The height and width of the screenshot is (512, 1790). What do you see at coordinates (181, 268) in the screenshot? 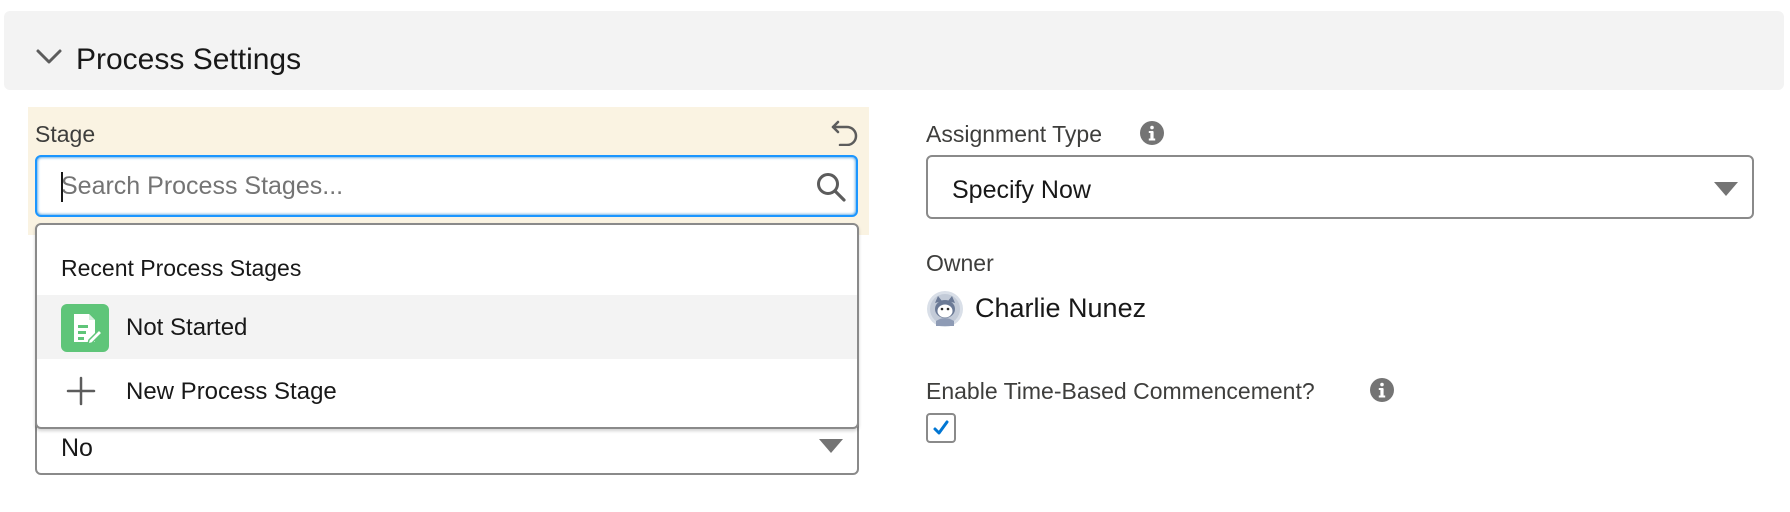
I see `dropdown-heading: Recent Process Stages` at bounding box center [181, 268].